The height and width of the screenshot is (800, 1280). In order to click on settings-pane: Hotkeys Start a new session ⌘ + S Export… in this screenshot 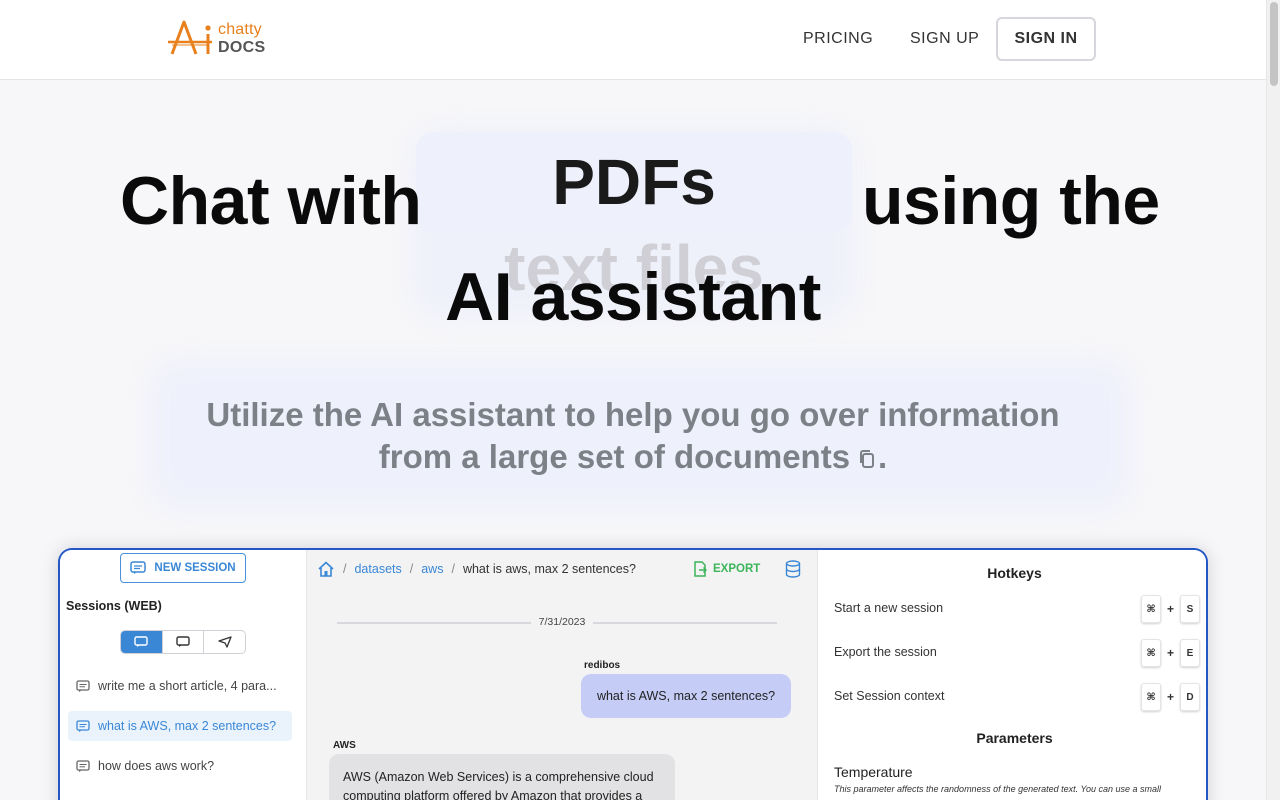, I will do `click(1011, 675)`.